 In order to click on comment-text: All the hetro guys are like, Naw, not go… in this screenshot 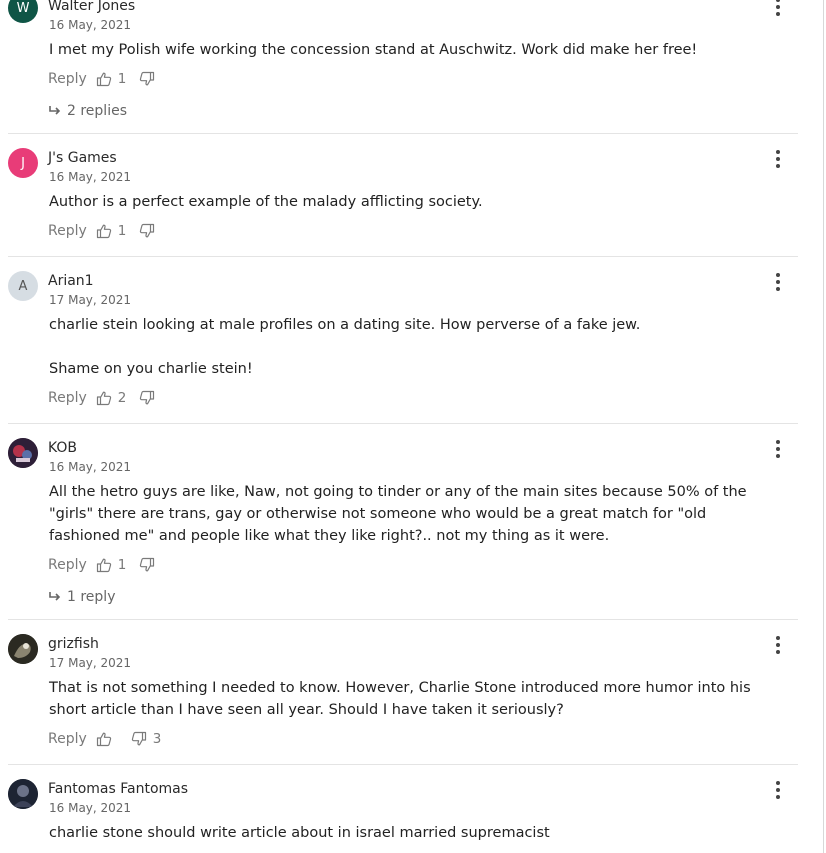, I will do `click(398, 492)`.